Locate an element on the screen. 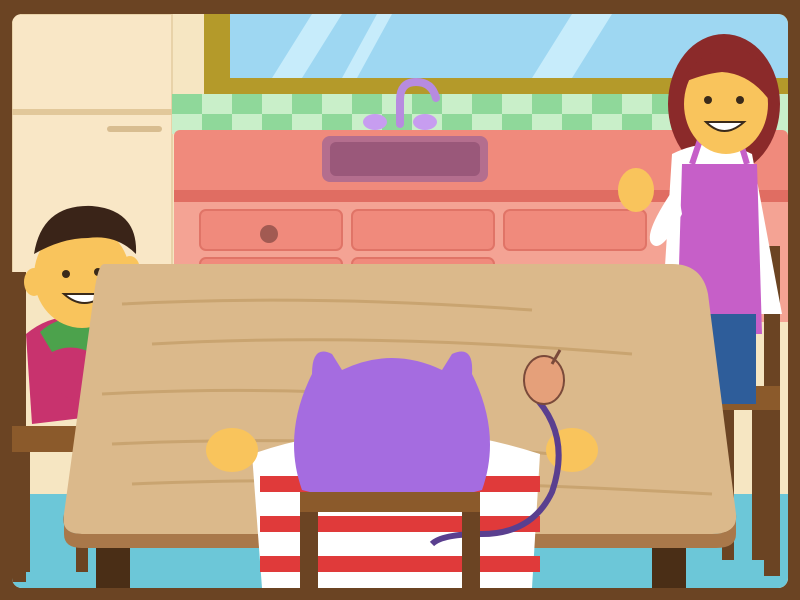 This screenshot has height=600, width=800. faucet-knob-left is located at coordinates (375, 122).